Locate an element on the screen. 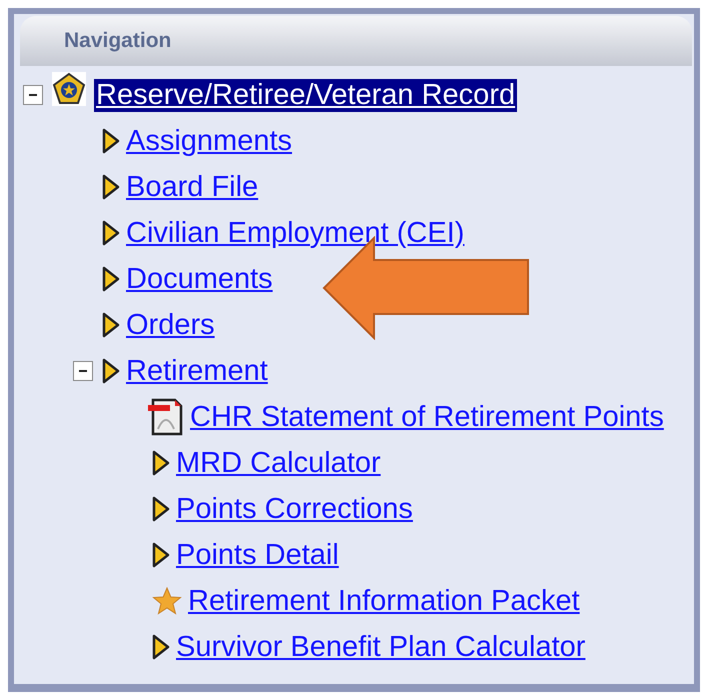 The width and height of the screenshot is (706, 700). tree-link: Points Detail is located at coordinates (257, 555).